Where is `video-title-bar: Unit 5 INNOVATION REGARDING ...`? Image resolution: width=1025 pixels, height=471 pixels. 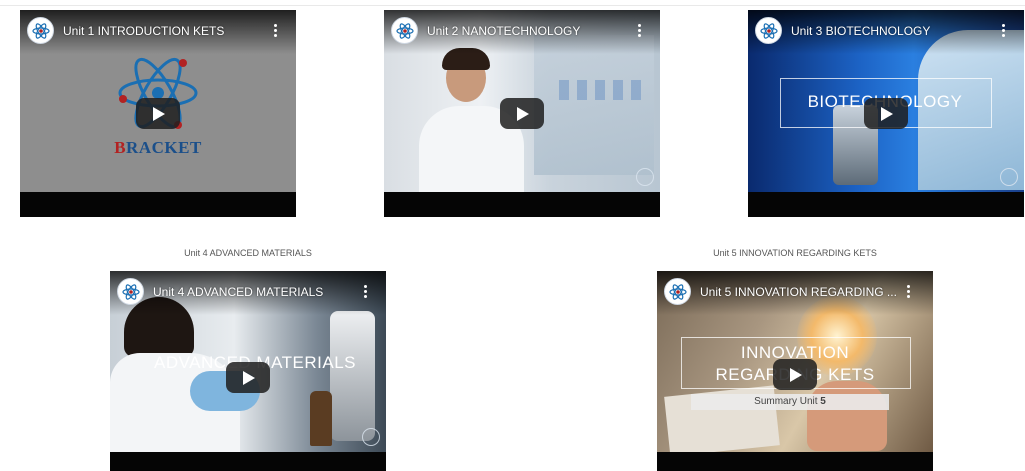
video-title-bar: Unit 5 INNOVATION REGARDING ... is located at coordinates (795, 293).